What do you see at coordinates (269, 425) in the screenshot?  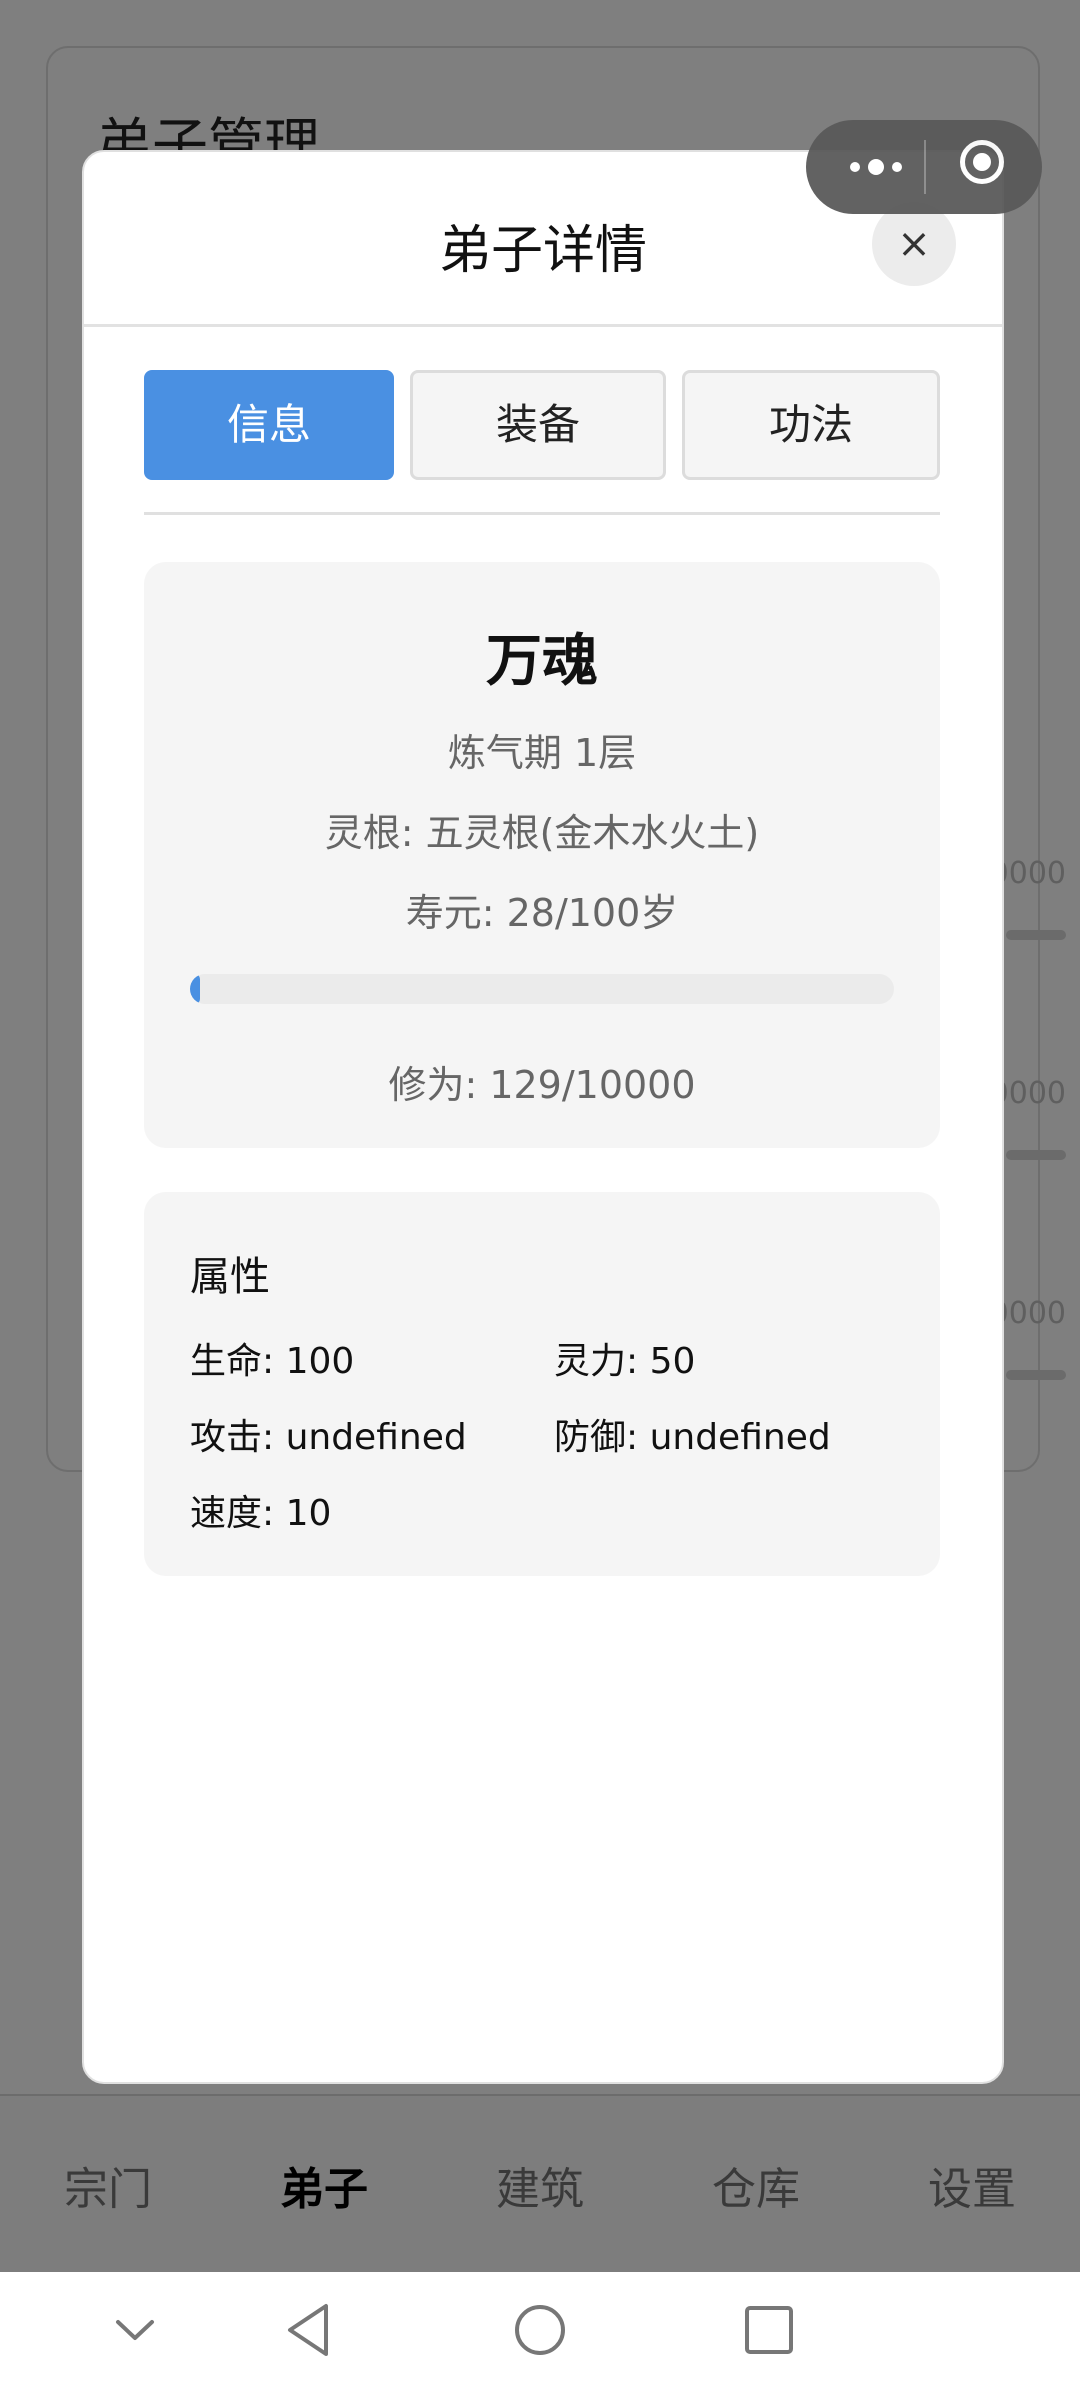 I see `tab-info: 信息` at bounding box center [269, 425].